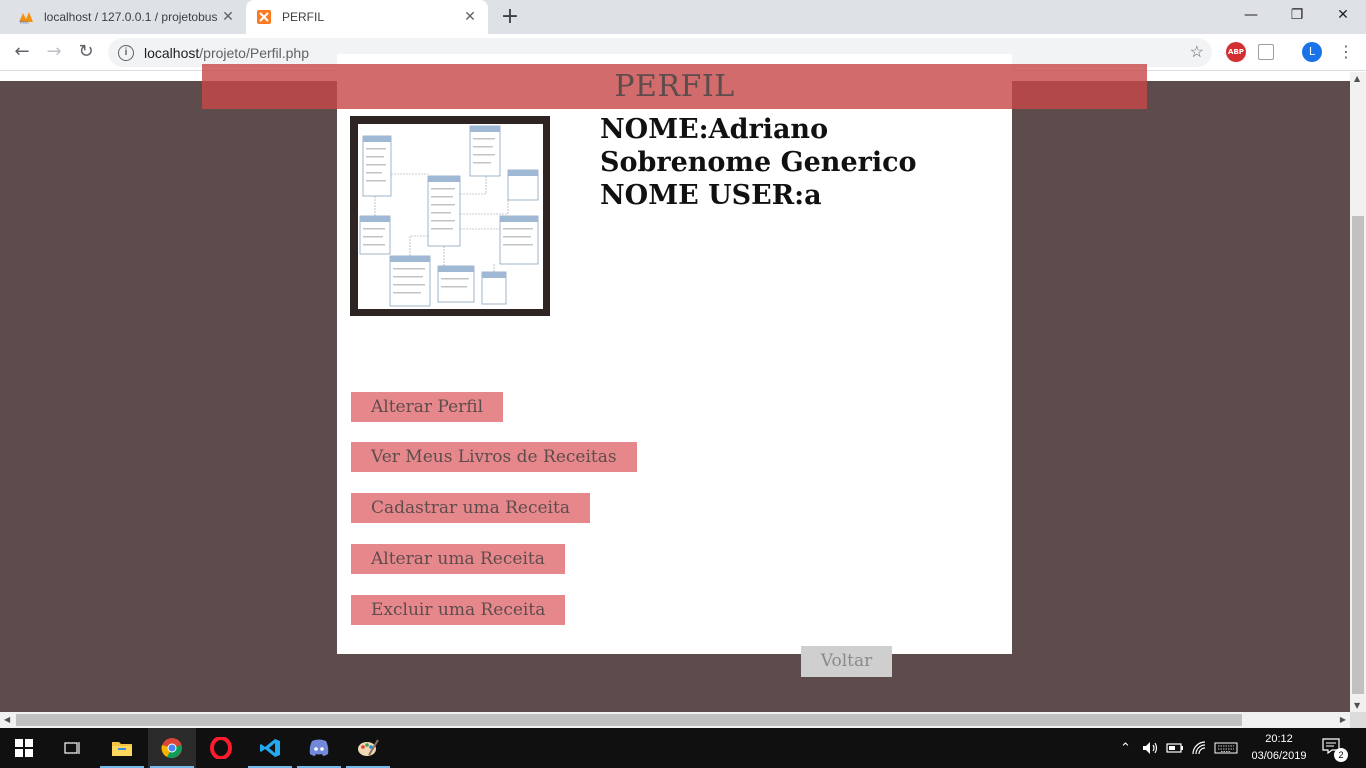 The height and width of the screenshot is (768, 1366). I want to click on bookmark-star-icon: ☆, so click(1197, 52).